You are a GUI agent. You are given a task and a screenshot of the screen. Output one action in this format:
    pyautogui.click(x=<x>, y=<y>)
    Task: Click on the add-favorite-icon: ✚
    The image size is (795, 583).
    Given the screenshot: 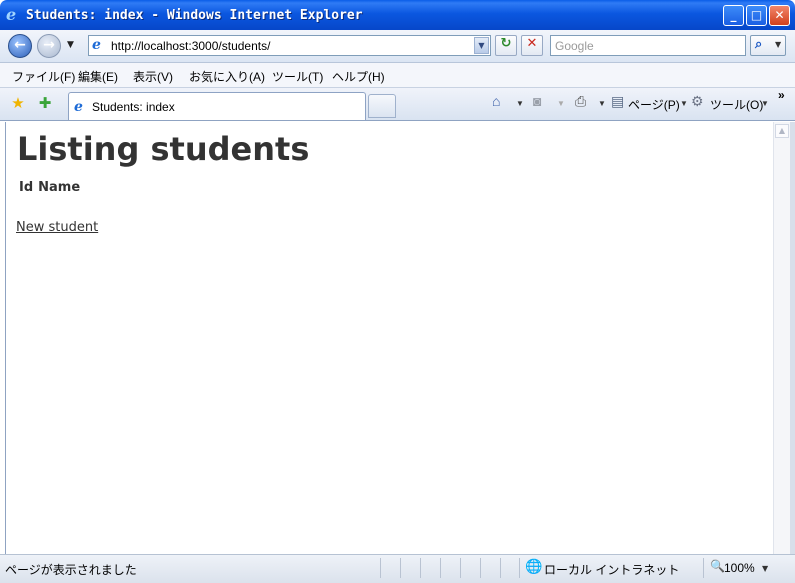 What is the action you would take?
    pyautogui.click(x=45, y=103)
    